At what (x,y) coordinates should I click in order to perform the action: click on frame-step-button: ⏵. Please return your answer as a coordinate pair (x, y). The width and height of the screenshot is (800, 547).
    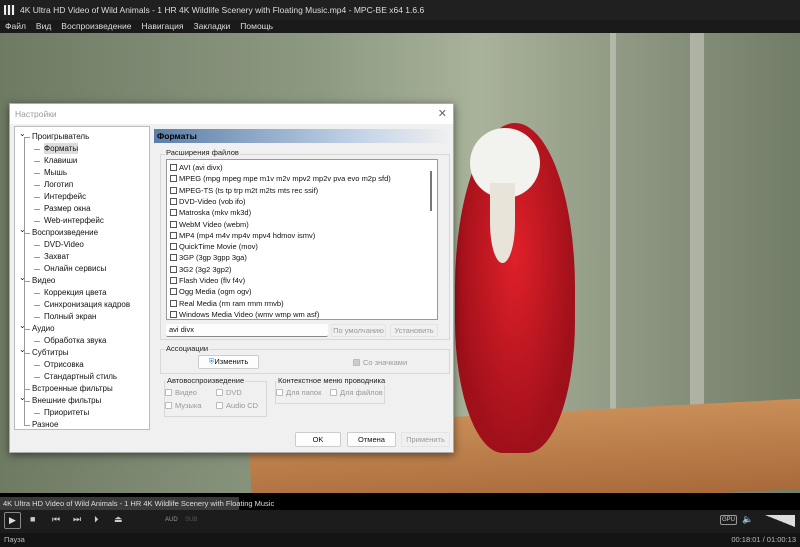
    Looking at the image, I should click on (96, 519).